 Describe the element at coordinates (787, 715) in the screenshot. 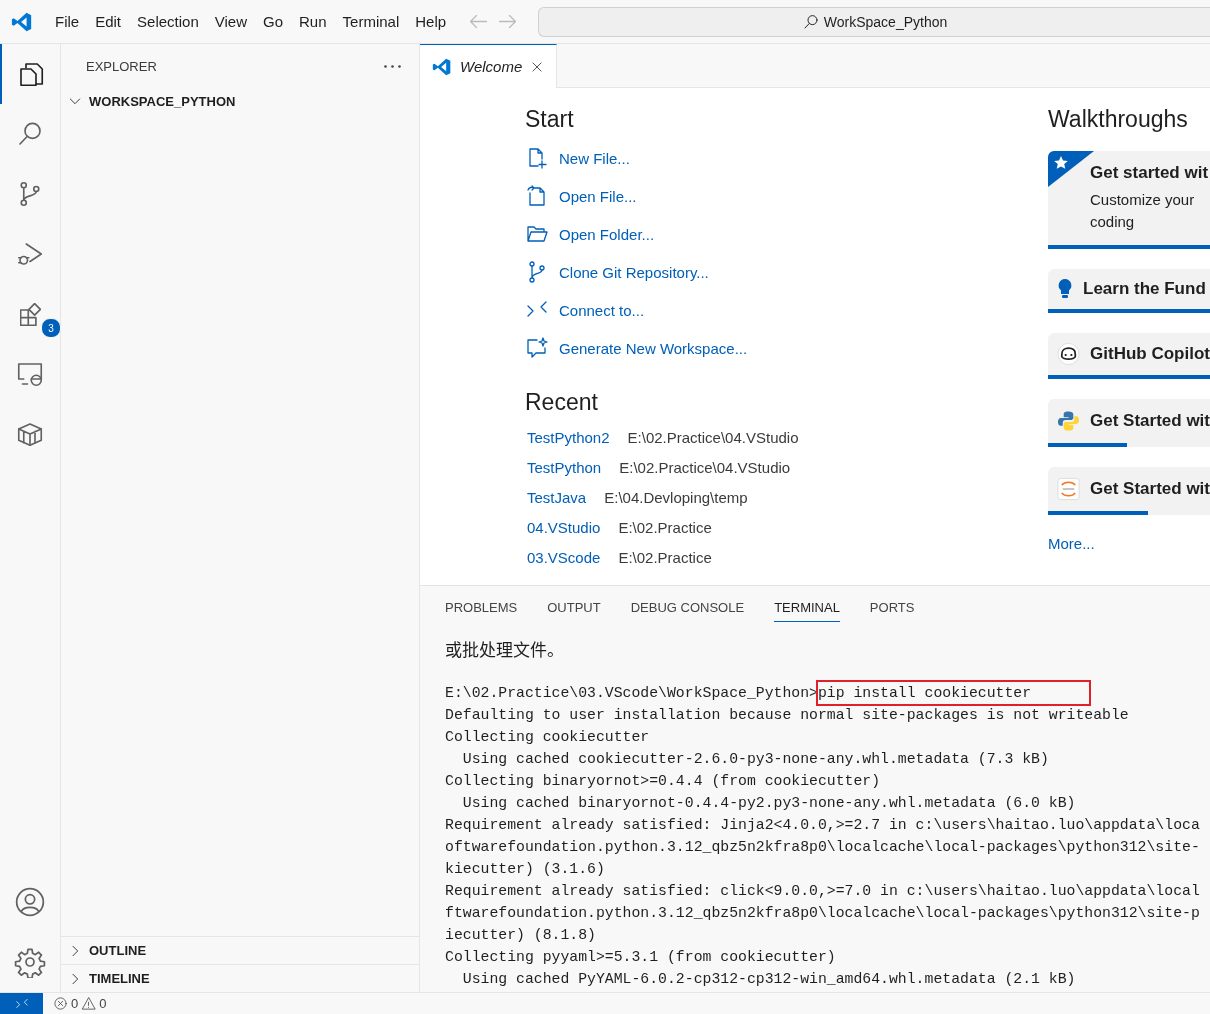

I see `terminal-line: Defaulting to user installation because normal site-packages is not writeable` at that location.